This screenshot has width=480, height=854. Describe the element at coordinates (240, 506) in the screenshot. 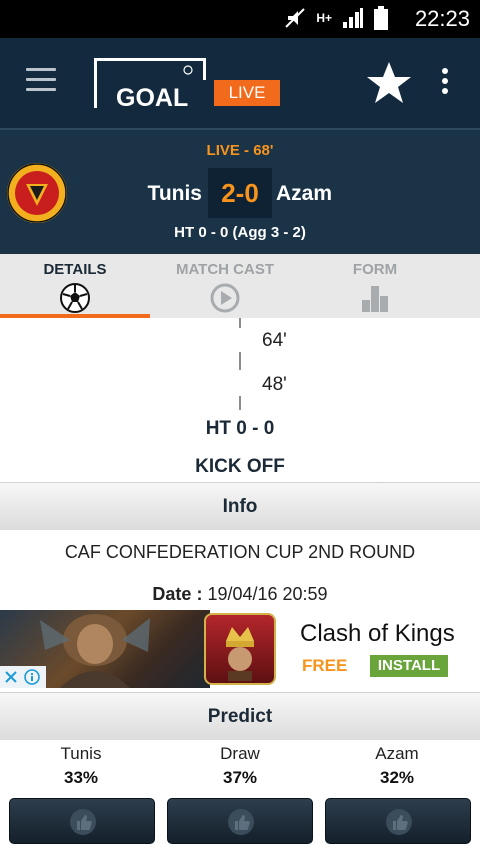

I see `info-header: Info` at that location.